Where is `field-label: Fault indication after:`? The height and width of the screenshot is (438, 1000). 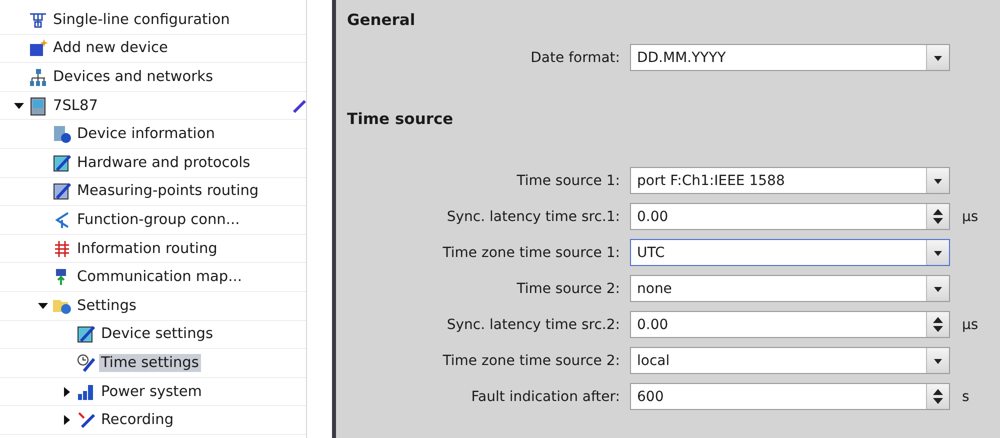 field-label: Fault indication after: is located at coordinates (545, 396).